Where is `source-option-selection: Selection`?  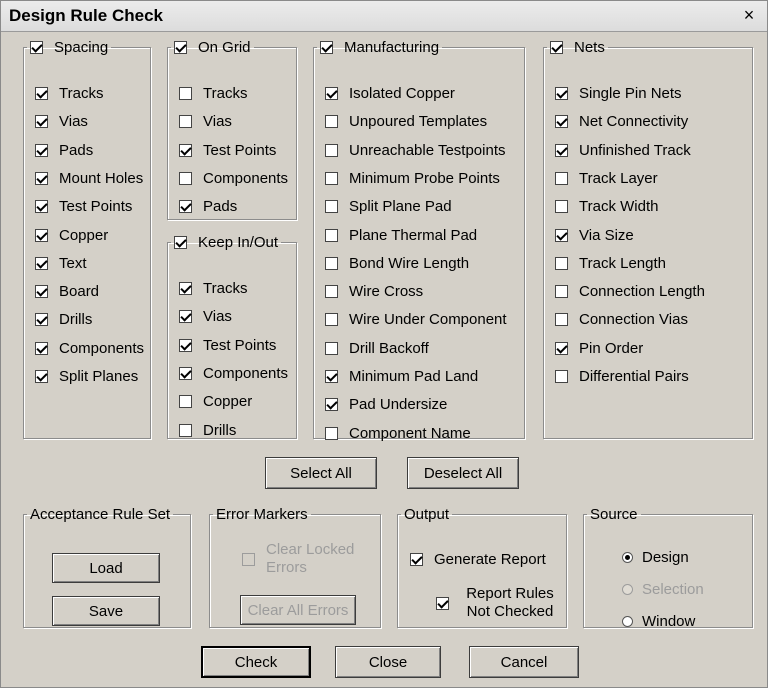 source-option-selection: Selection is located at coordinates (663, 589).